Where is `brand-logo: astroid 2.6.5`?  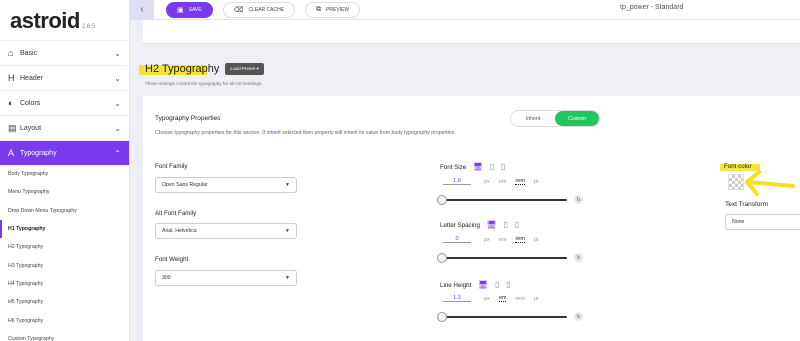
brand-logo: astroid 2.6.5 is located at coordinates (64, 20).